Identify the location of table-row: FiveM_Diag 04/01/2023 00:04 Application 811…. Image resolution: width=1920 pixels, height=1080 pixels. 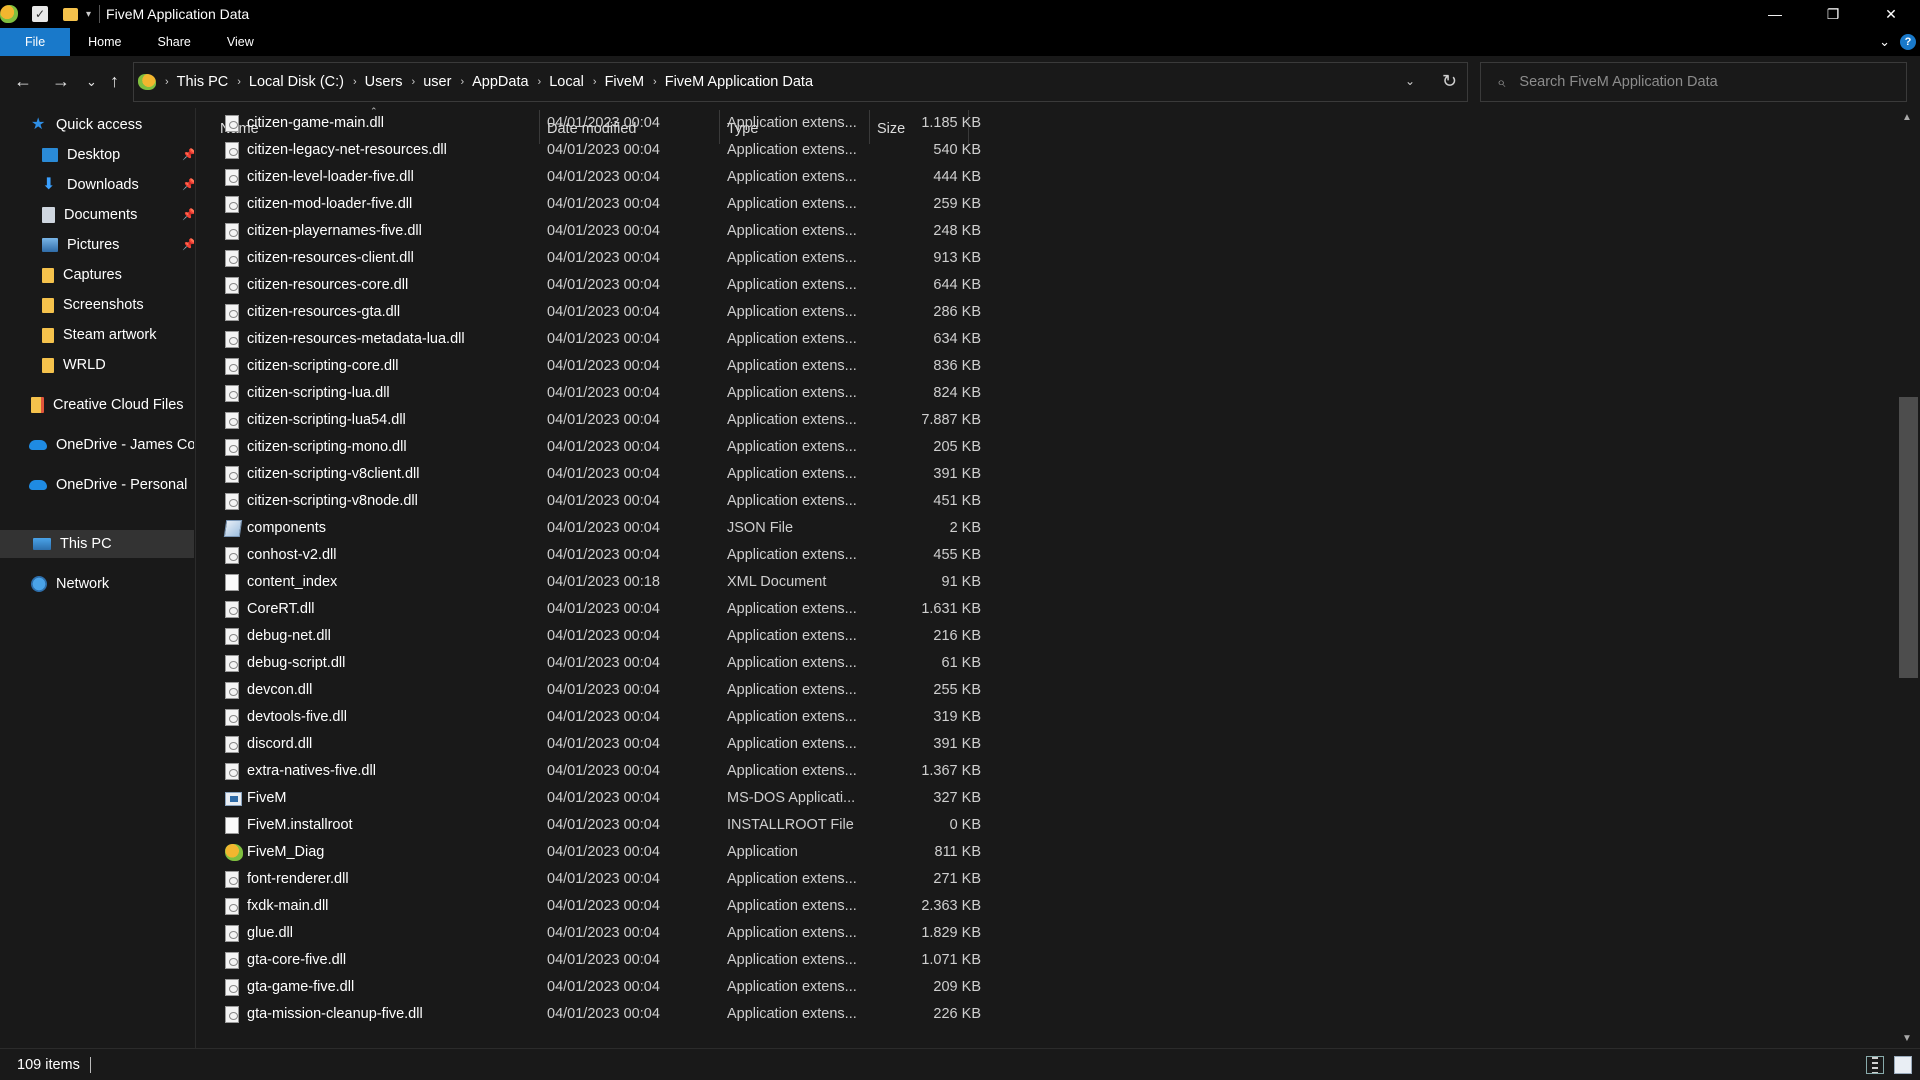
(602, 852).